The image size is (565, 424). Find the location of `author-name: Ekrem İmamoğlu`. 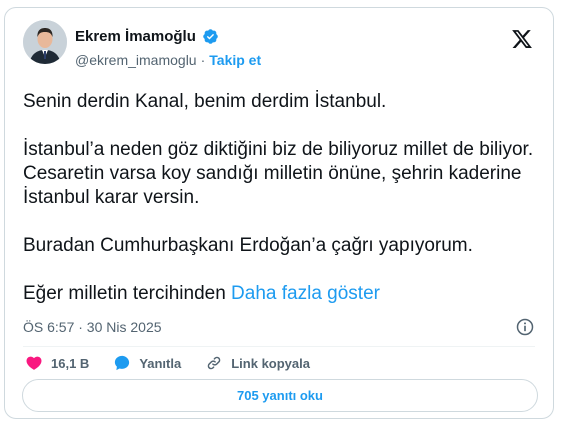

author-name: Ekrem İmamoğlu is located at coordinates (135, 36).